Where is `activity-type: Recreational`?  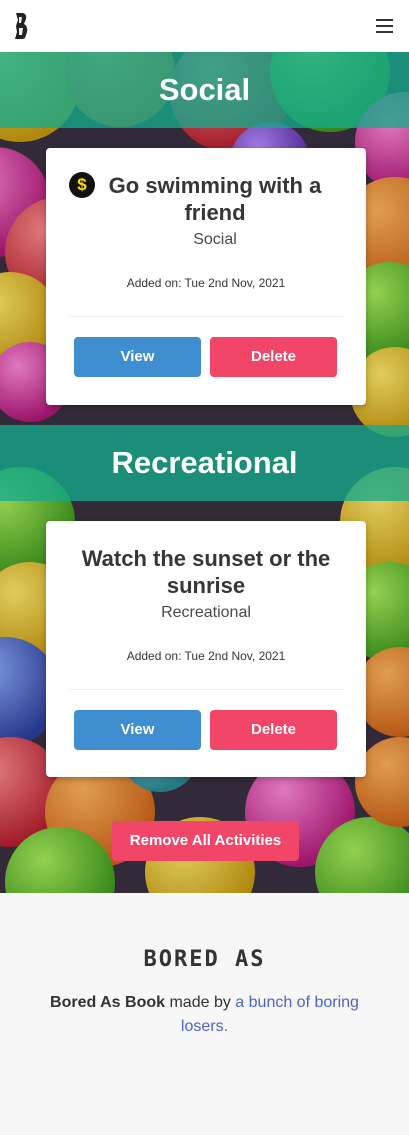
activity-type: Recreational is located at coordinates (206, 612).